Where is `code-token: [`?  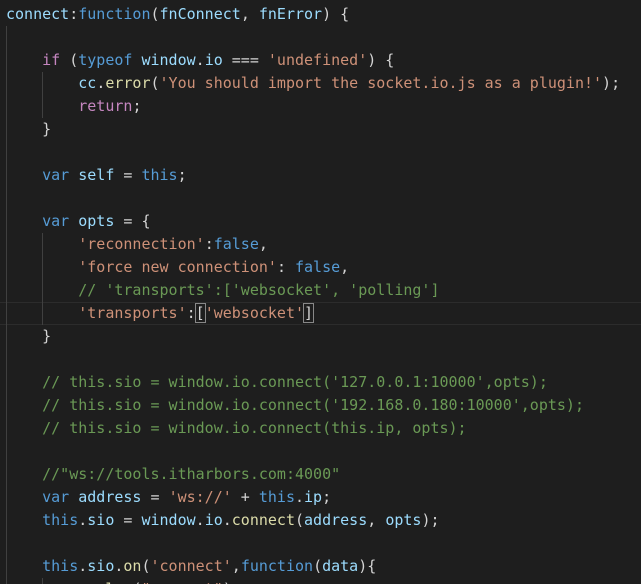
code-token: [ is located at coordinates (200, 313).